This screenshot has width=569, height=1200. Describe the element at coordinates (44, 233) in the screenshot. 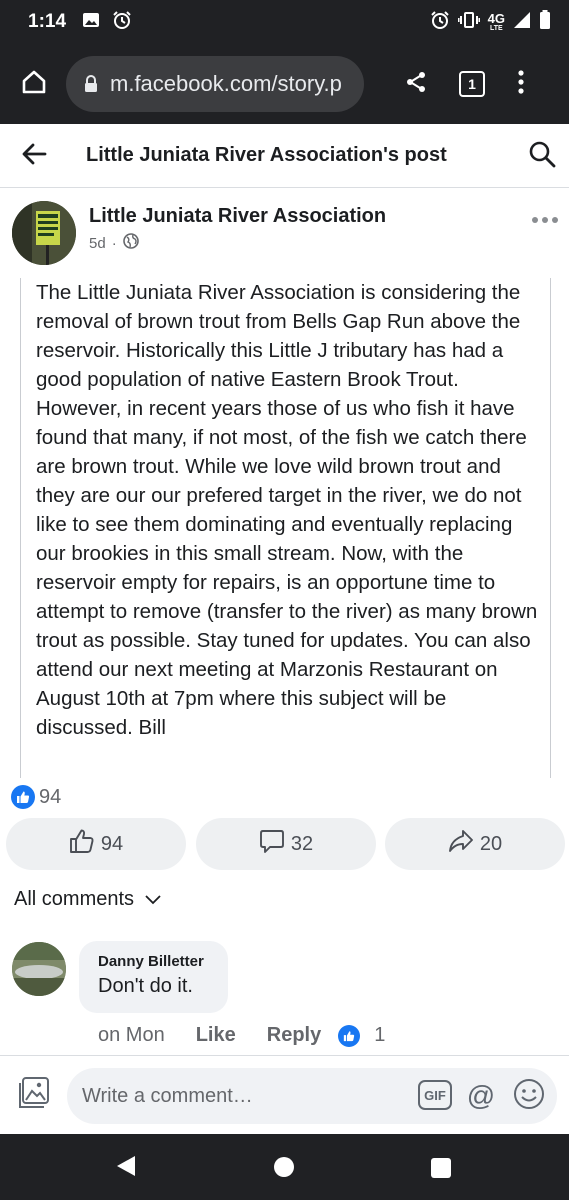

I see `page-avatar` at that location.